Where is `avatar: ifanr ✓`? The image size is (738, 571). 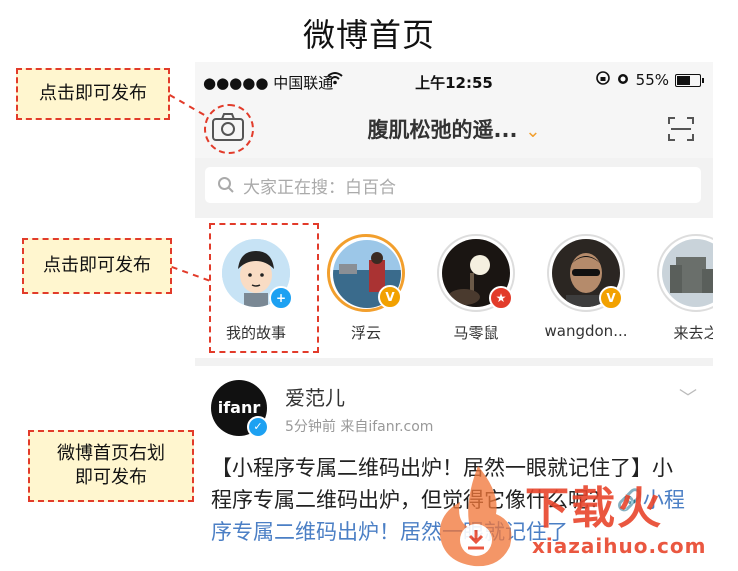 avatar: ifanr ✓ is located at coordinates (240, 409).